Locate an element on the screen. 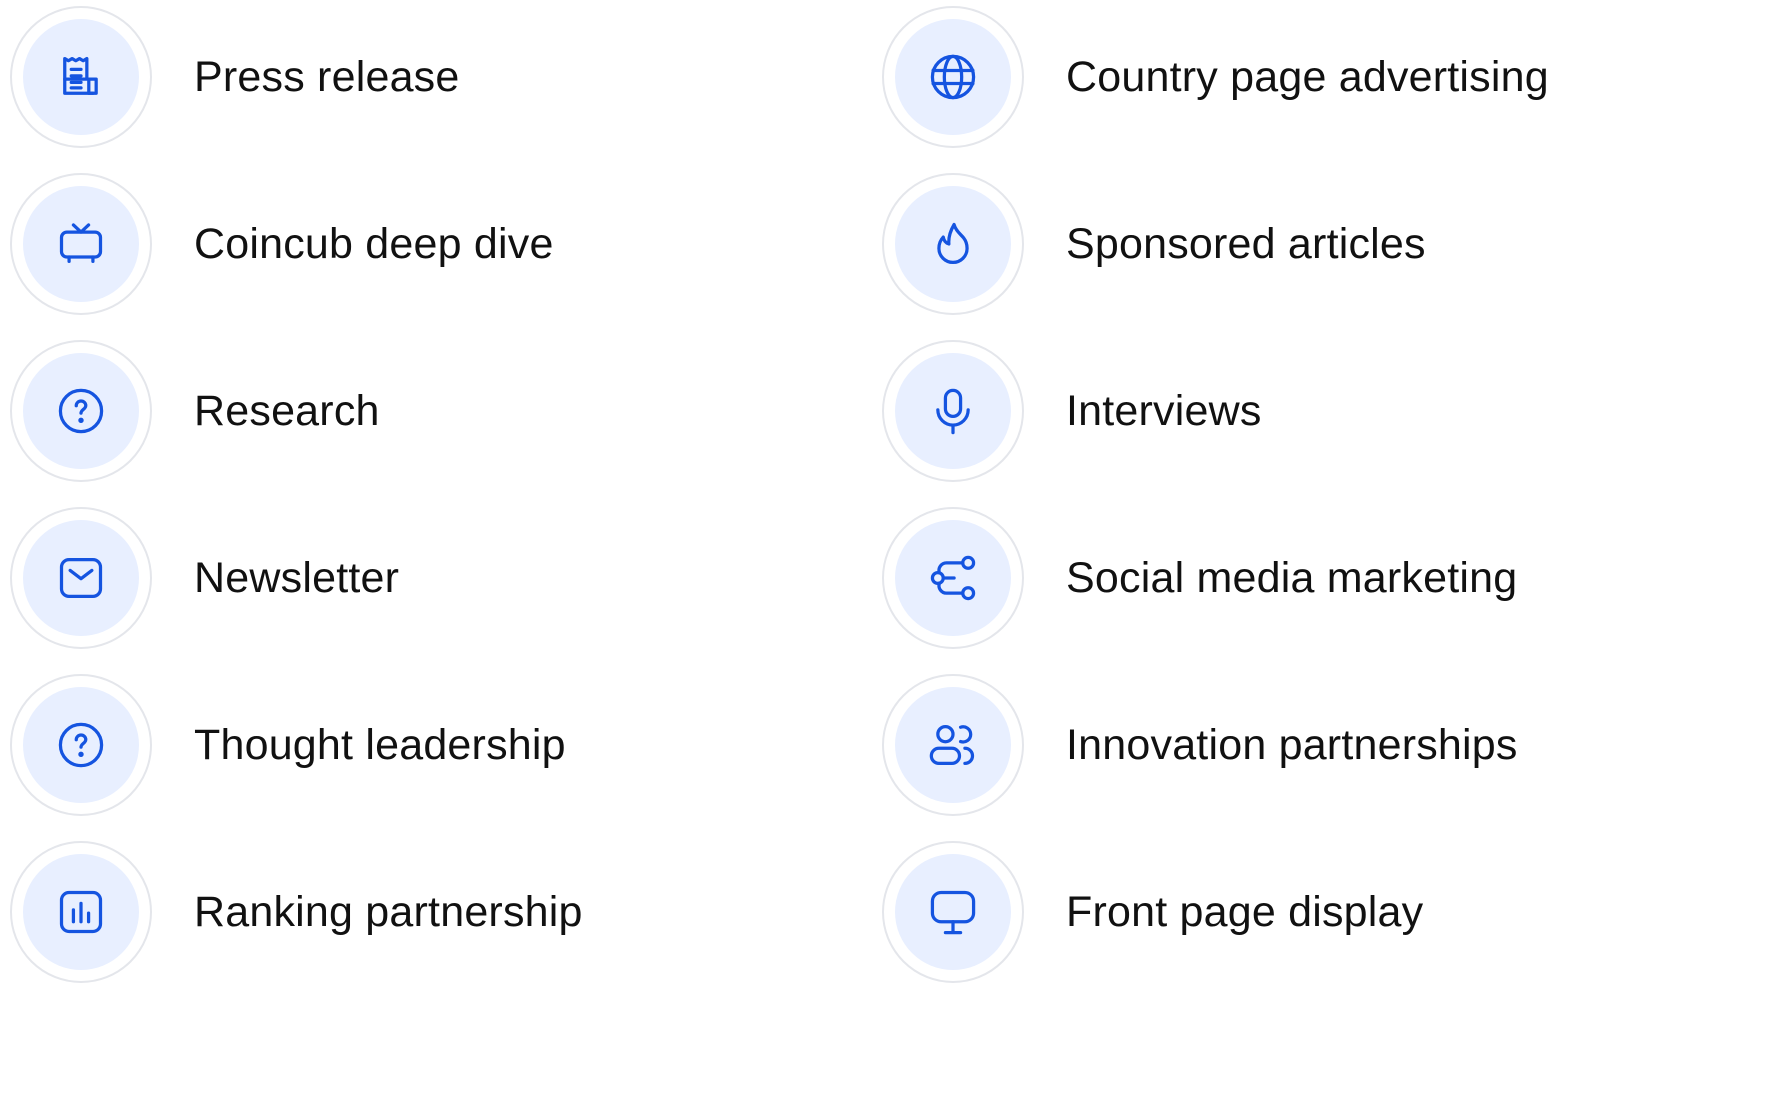 The image size is (1774, 1116). service-label: Sponsored articles is located at coordinates (1246, 243).